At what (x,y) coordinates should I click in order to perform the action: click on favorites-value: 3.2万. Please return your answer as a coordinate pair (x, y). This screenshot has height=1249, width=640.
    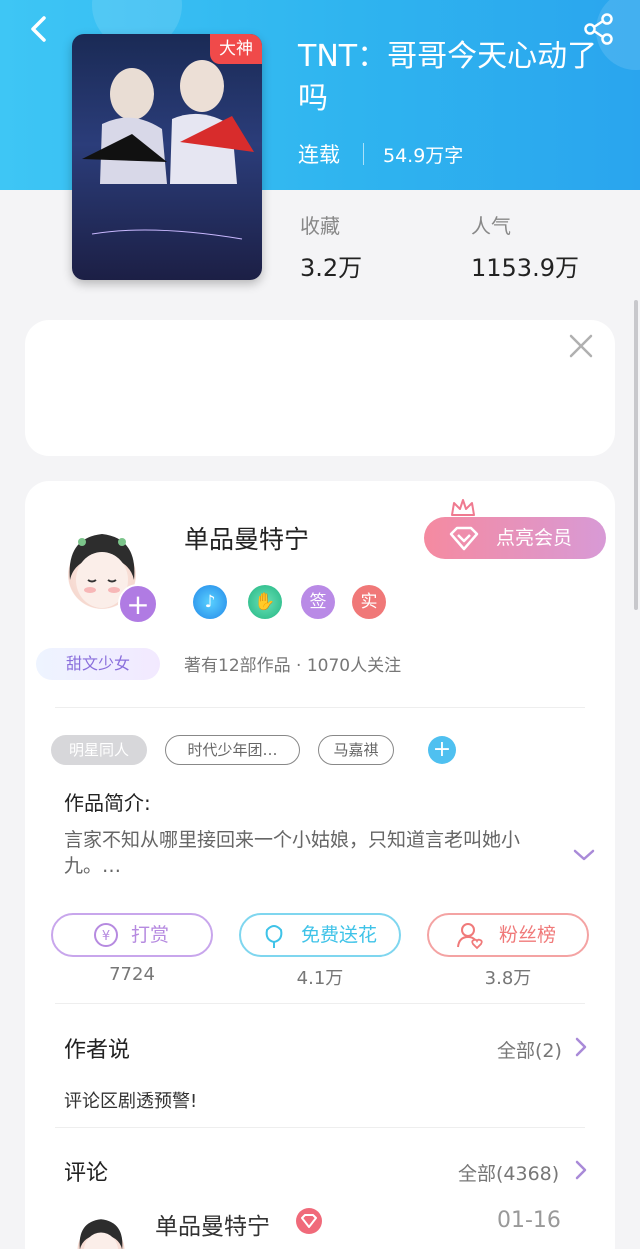
    Looking at the image, I should click on (331, 268).